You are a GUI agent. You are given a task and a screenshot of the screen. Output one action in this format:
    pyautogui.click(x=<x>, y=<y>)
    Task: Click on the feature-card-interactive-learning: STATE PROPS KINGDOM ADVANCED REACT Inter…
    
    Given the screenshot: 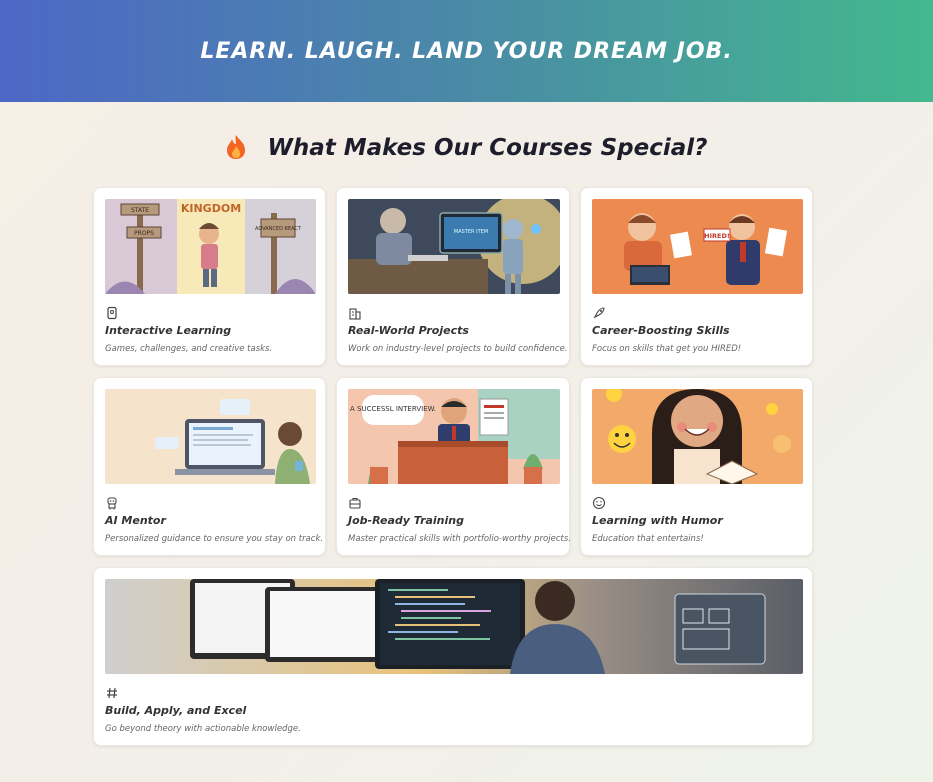 What is the action you would take?
    pyautogui.click(x=209, y=276)
    